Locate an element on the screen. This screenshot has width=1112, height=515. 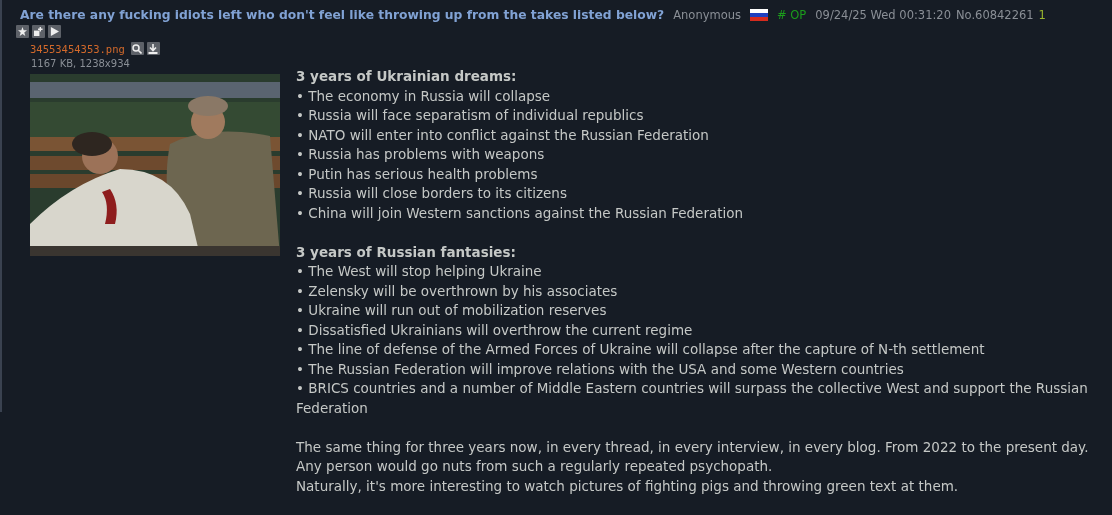
post-datetime: 09/24/25 Wed 00:31:20 is located at coordinates (883, 15).